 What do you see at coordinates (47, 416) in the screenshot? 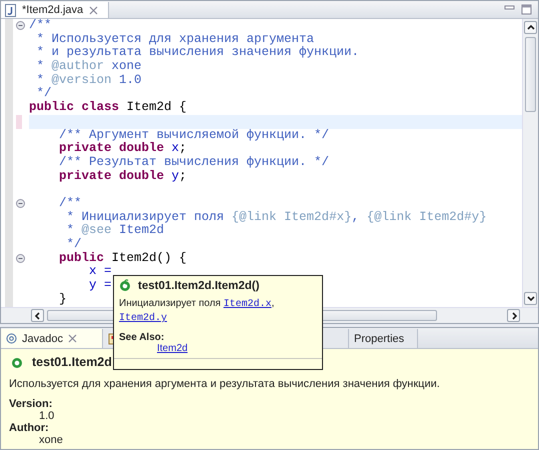
I see `field-value: 1.0` at bounding box center [47, 416].